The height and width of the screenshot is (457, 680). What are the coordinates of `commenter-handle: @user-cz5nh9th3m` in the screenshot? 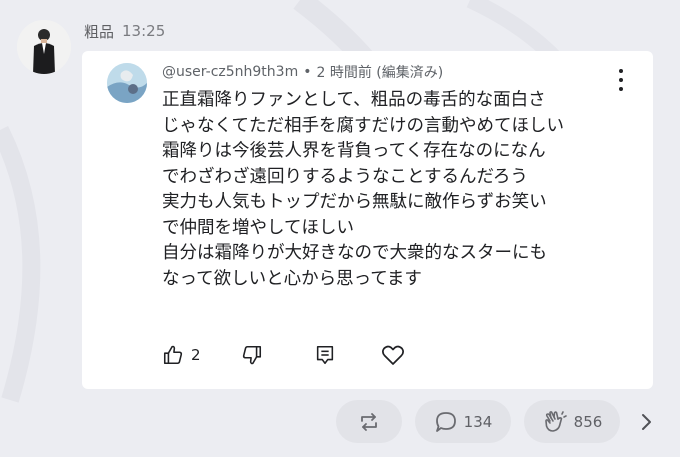 It's located at (230, 72).